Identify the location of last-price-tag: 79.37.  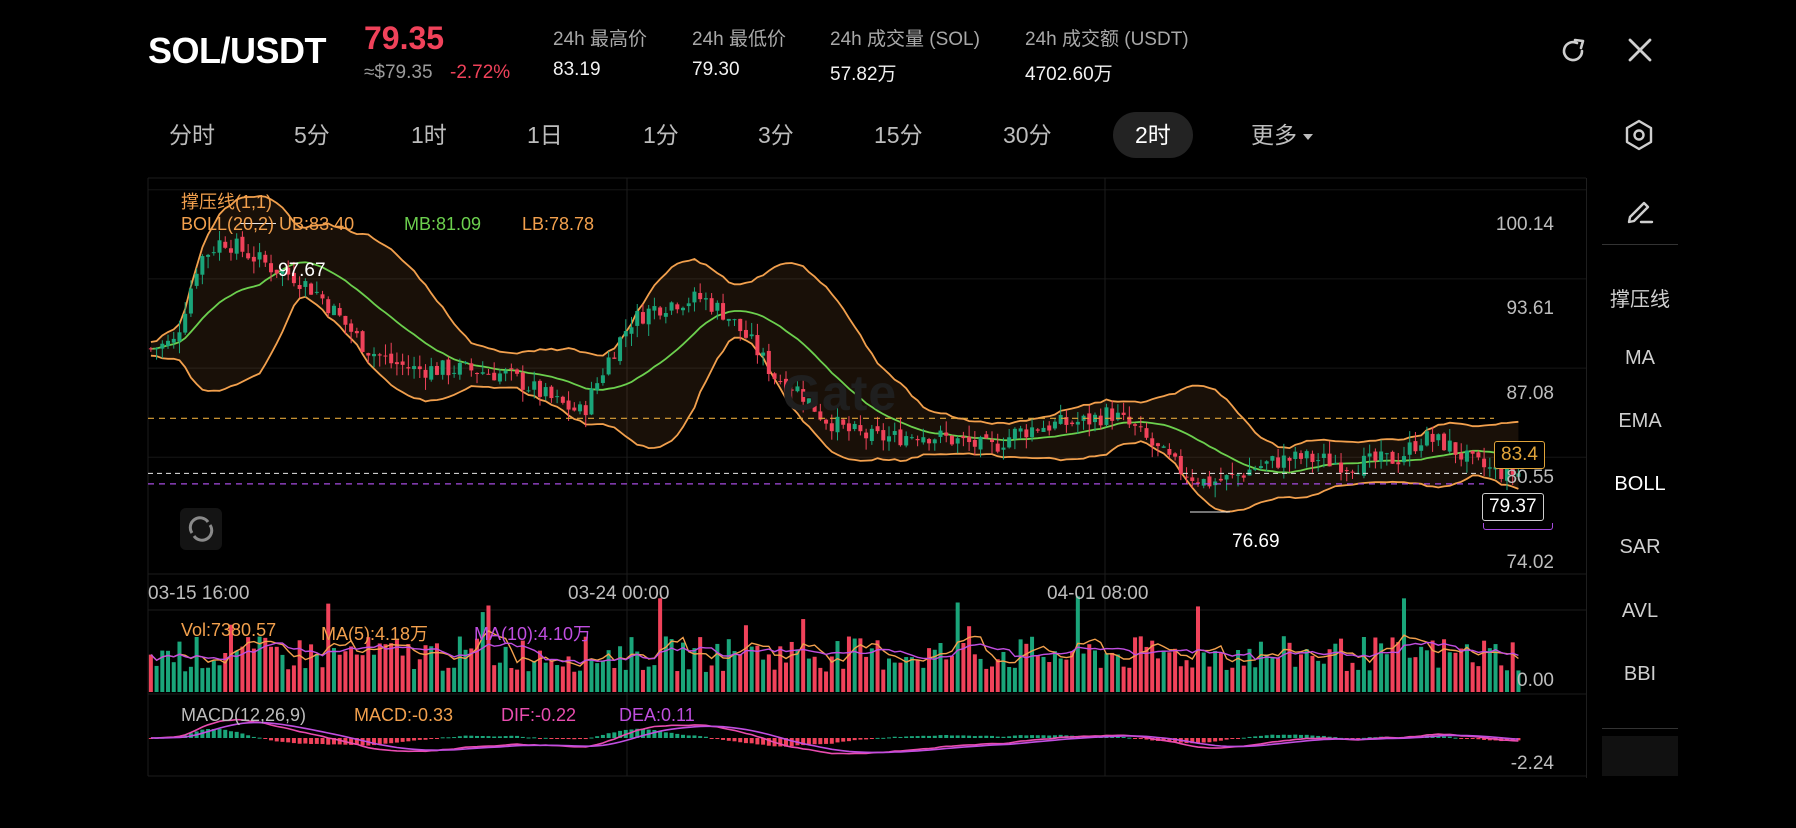
(1513, 507).